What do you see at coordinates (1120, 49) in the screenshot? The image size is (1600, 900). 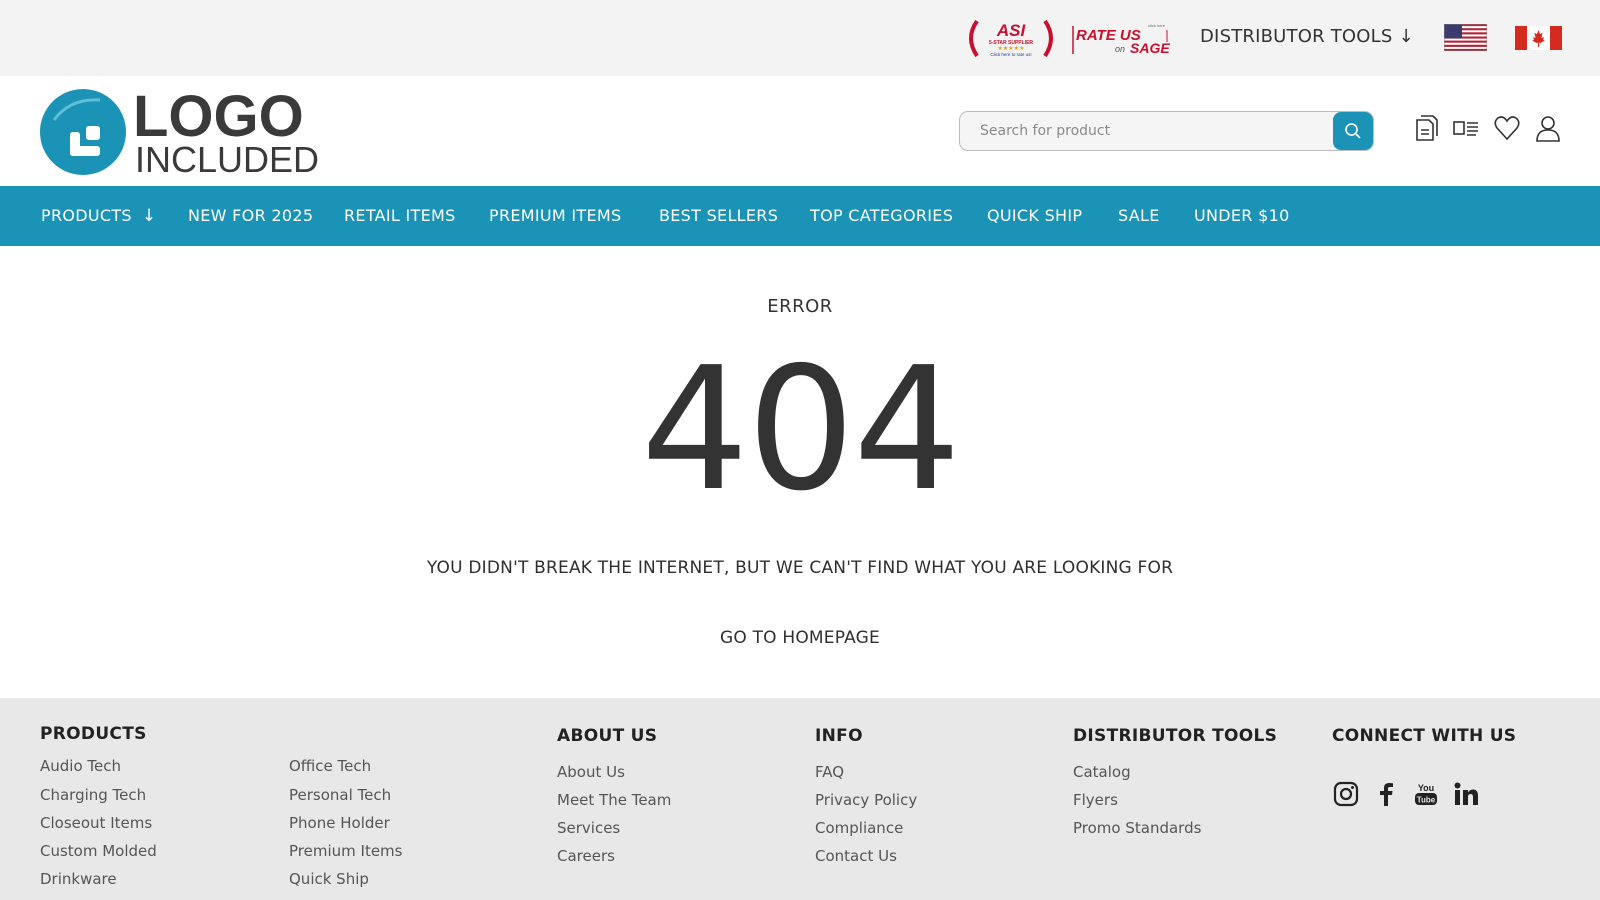 I see `sage-badge-on: on` at bounding box center [1120, 49].